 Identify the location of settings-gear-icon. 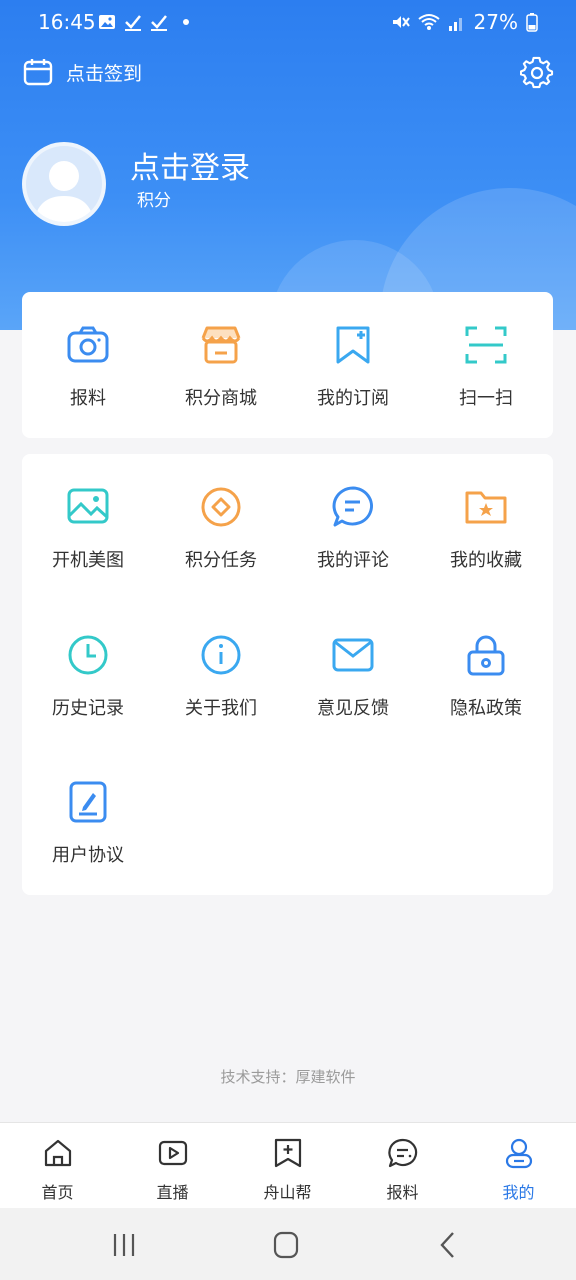
(537, 73).